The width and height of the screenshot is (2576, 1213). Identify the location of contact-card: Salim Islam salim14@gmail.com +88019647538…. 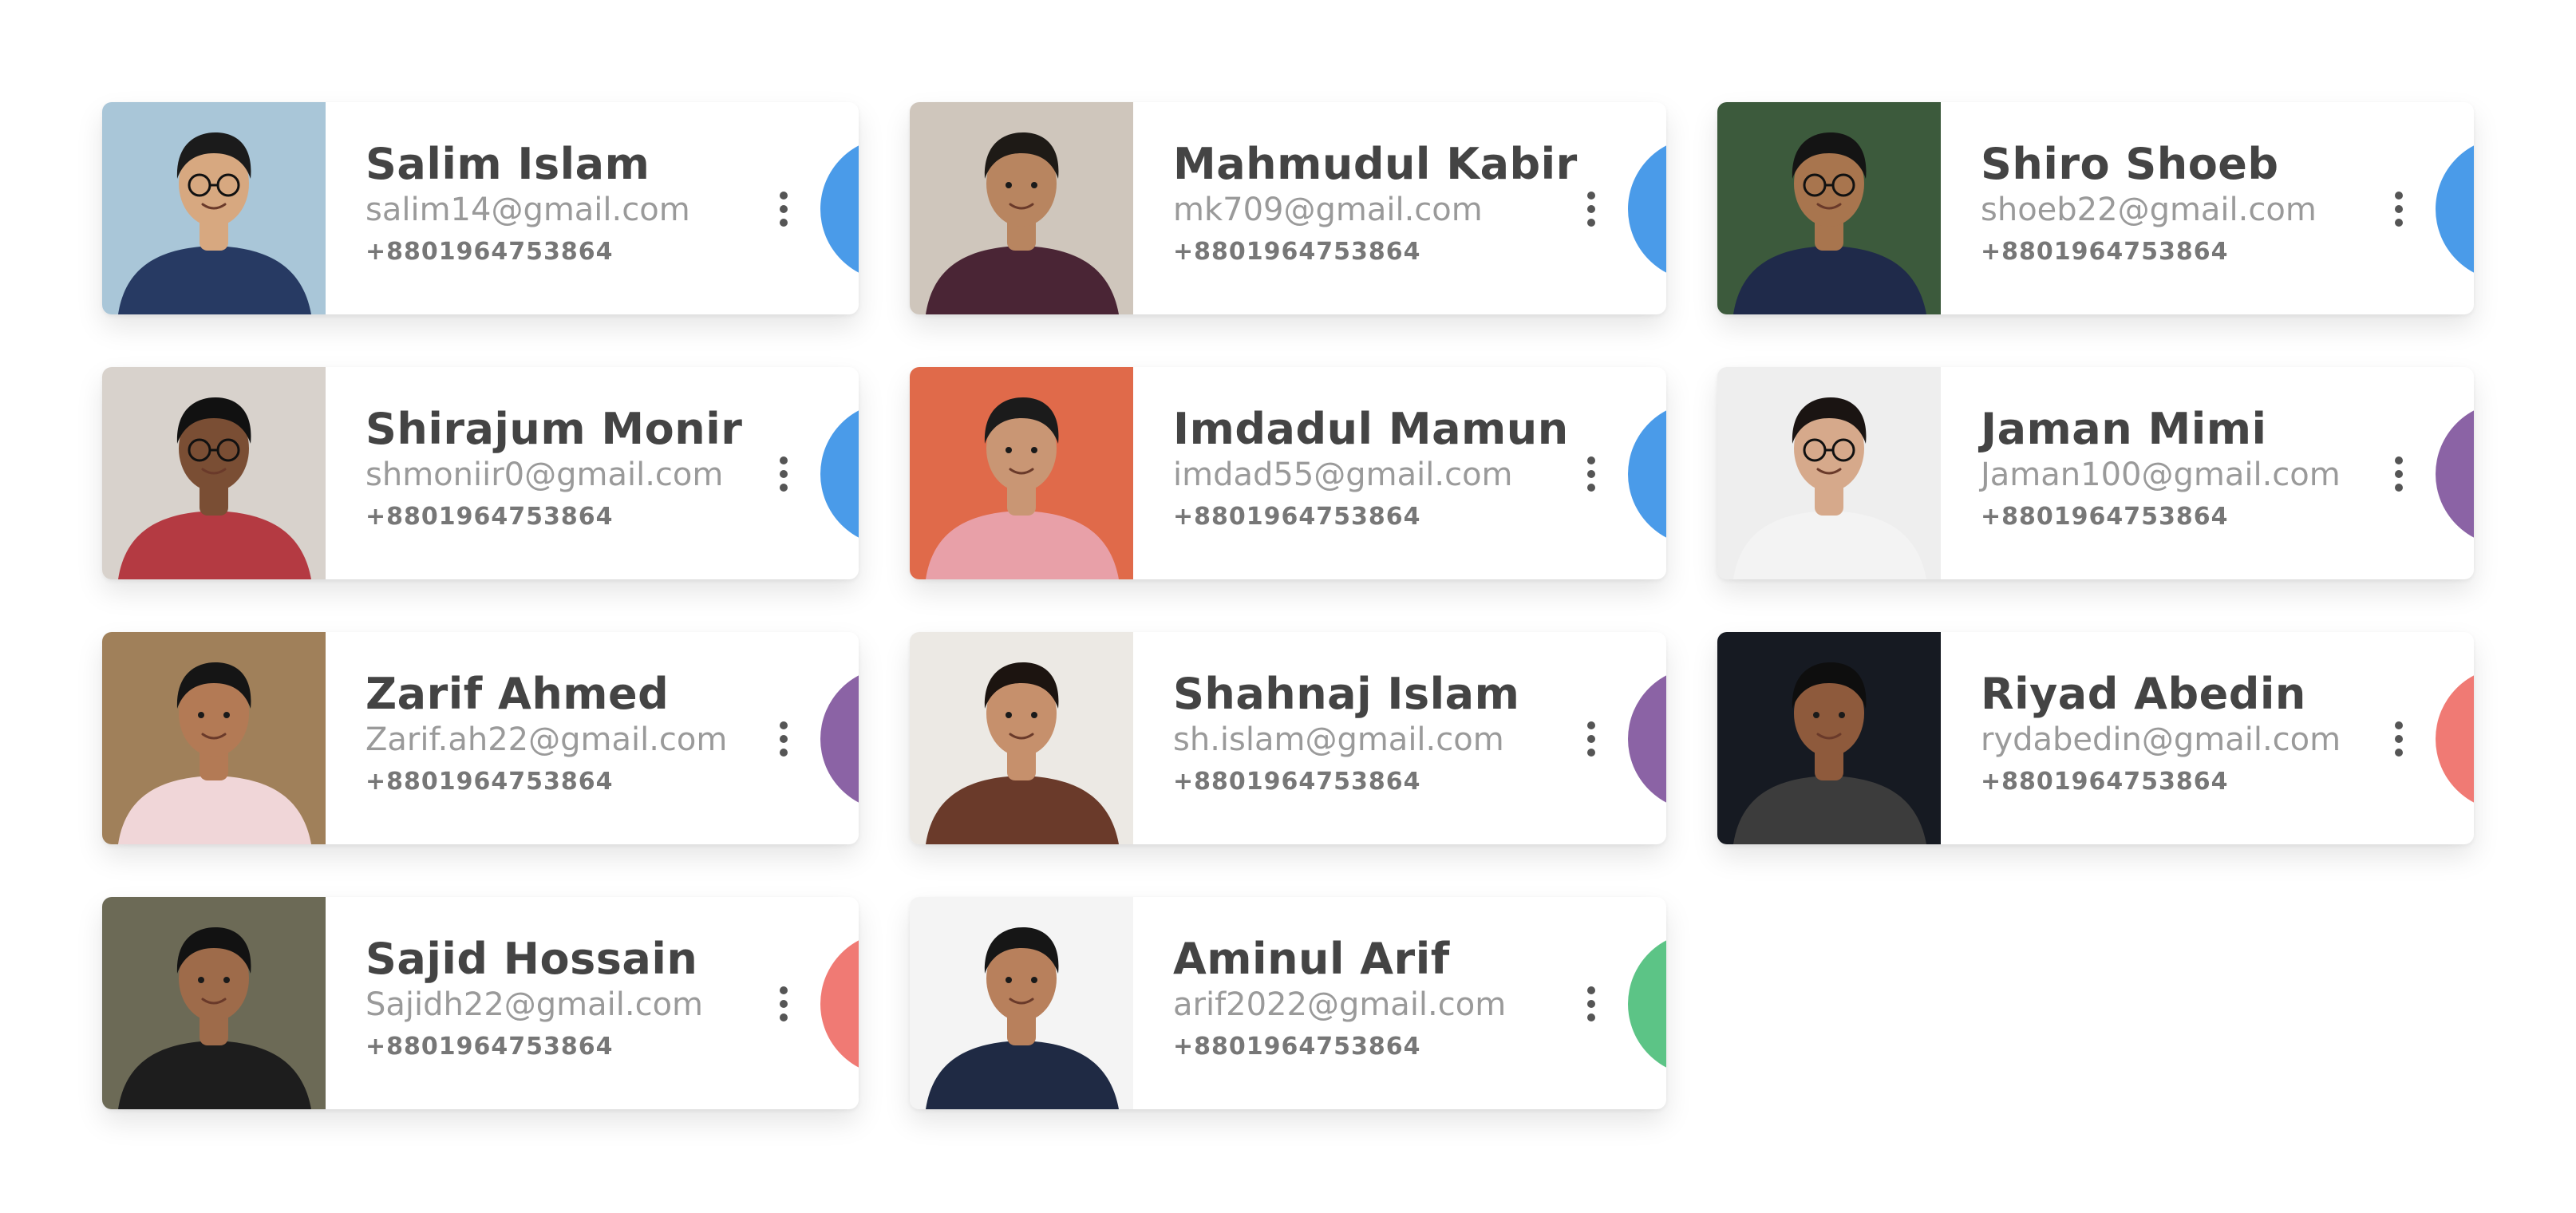
(480, 208).